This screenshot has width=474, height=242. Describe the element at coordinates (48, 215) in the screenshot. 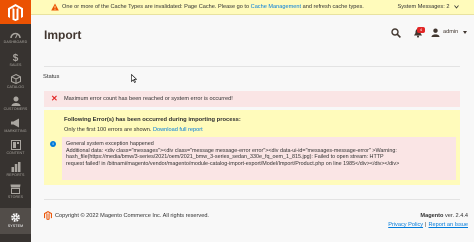

I see `magento-footer-logo-icon` at that location.